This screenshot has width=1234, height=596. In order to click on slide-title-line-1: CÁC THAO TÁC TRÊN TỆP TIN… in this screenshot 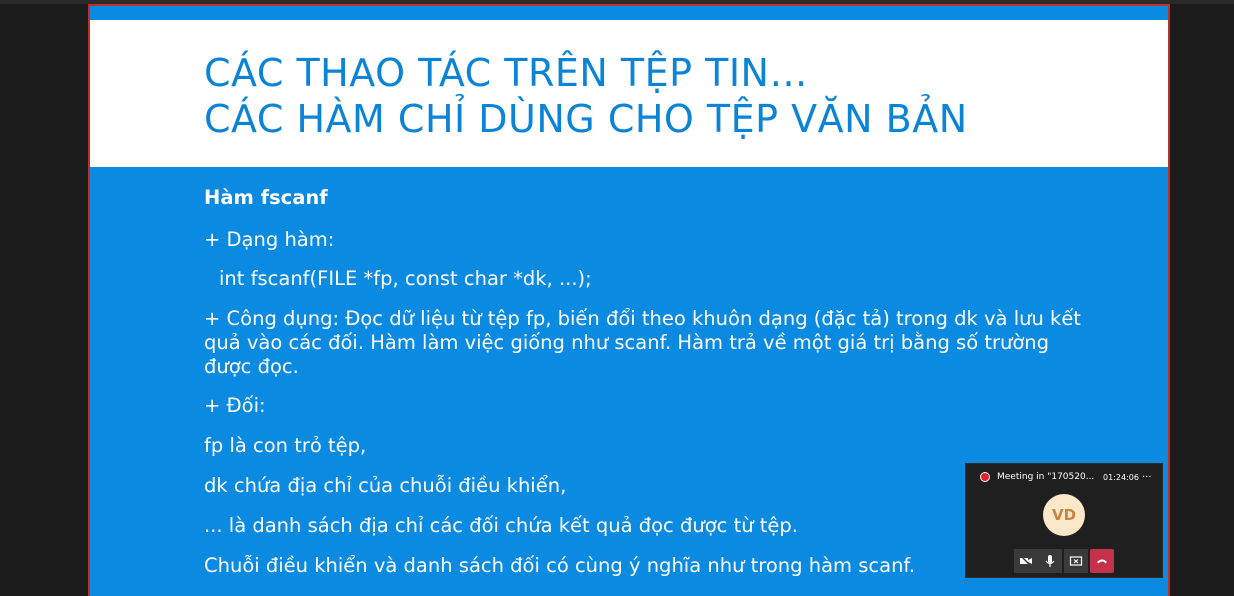, I will do `click(506, 73)`.